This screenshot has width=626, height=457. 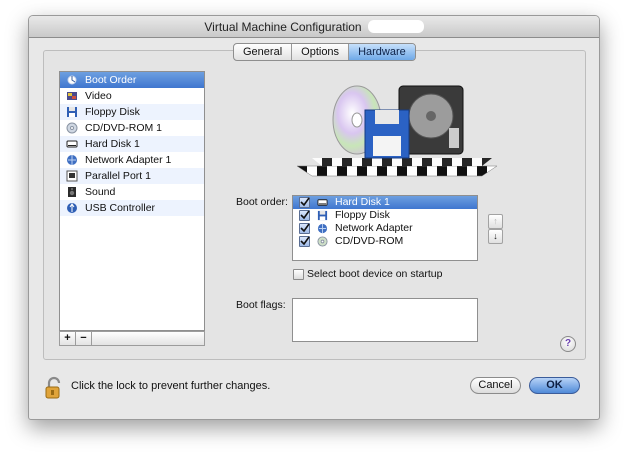 What do you see at coordinates (375, 274) in the screenshot?
I see `select-boot-device-label: Select boot device on startup` at bounding box center [375, 274].